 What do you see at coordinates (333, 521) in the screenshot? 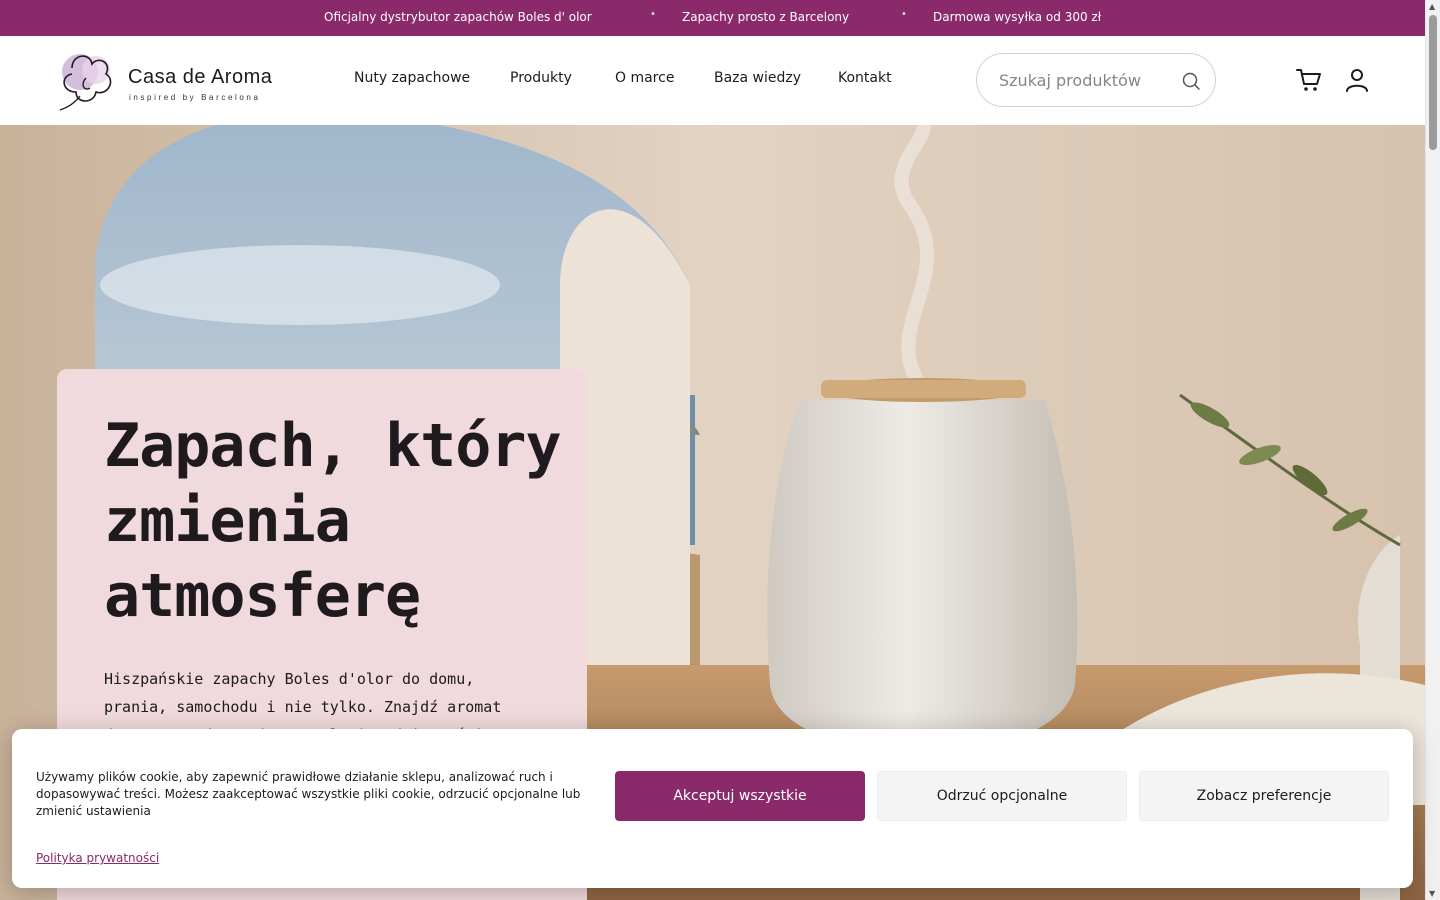
I see `hero-title: Zapach, który zmienia atmosferę` at bounding box center [333, 521].